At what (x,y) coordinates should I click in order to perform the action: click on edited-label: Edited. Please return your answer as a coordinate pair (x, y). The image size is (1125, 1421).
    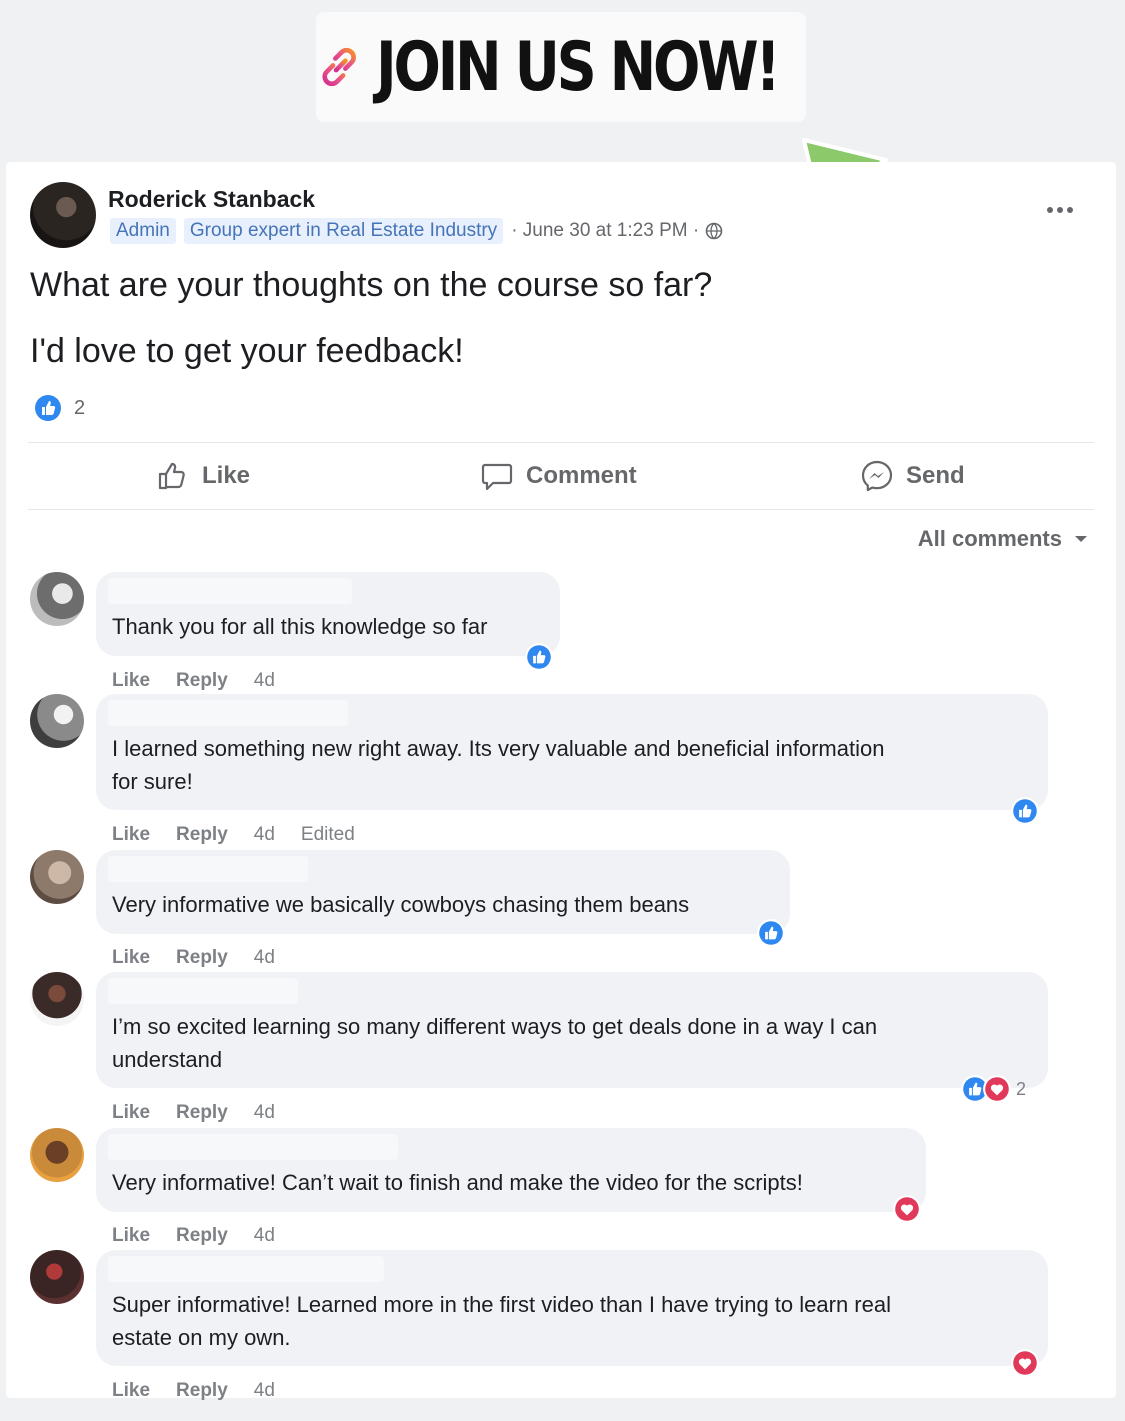
    Looking at the image, I should click on (327, 834).